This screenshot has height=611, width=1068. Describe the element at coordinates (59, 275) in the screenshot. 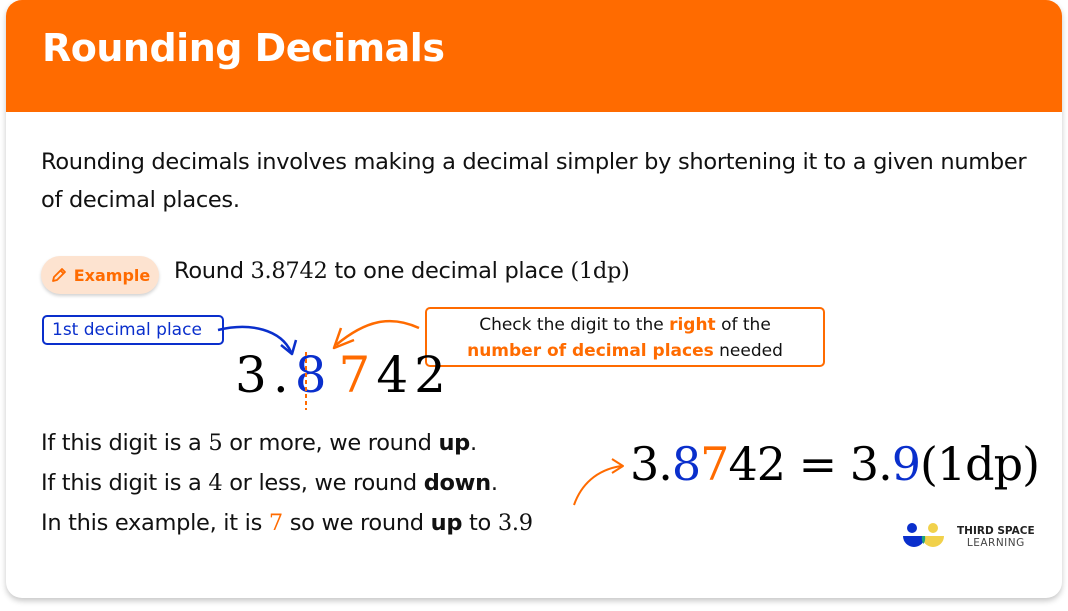

I see `pencil-icon` at that location.